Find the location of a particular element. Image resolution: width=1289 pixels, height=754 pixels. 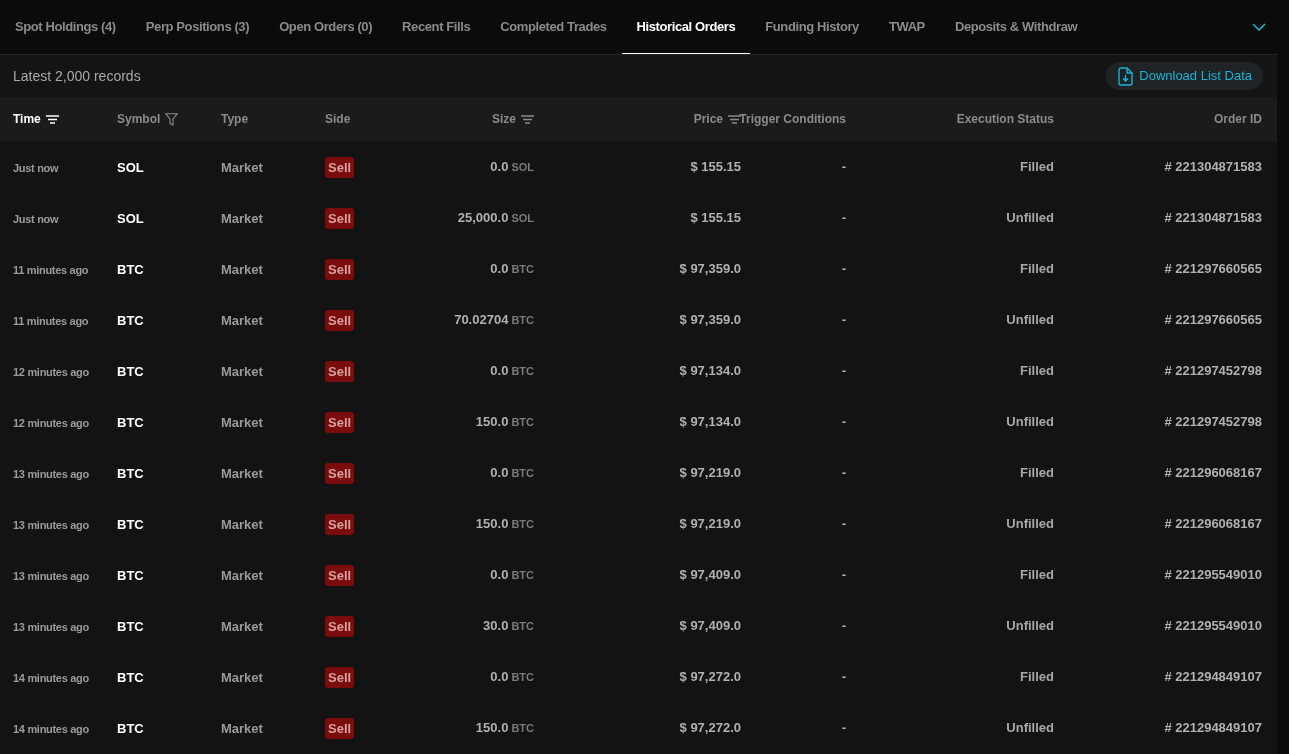

symbol-cell: SOL is located at coordinates (130, 218).